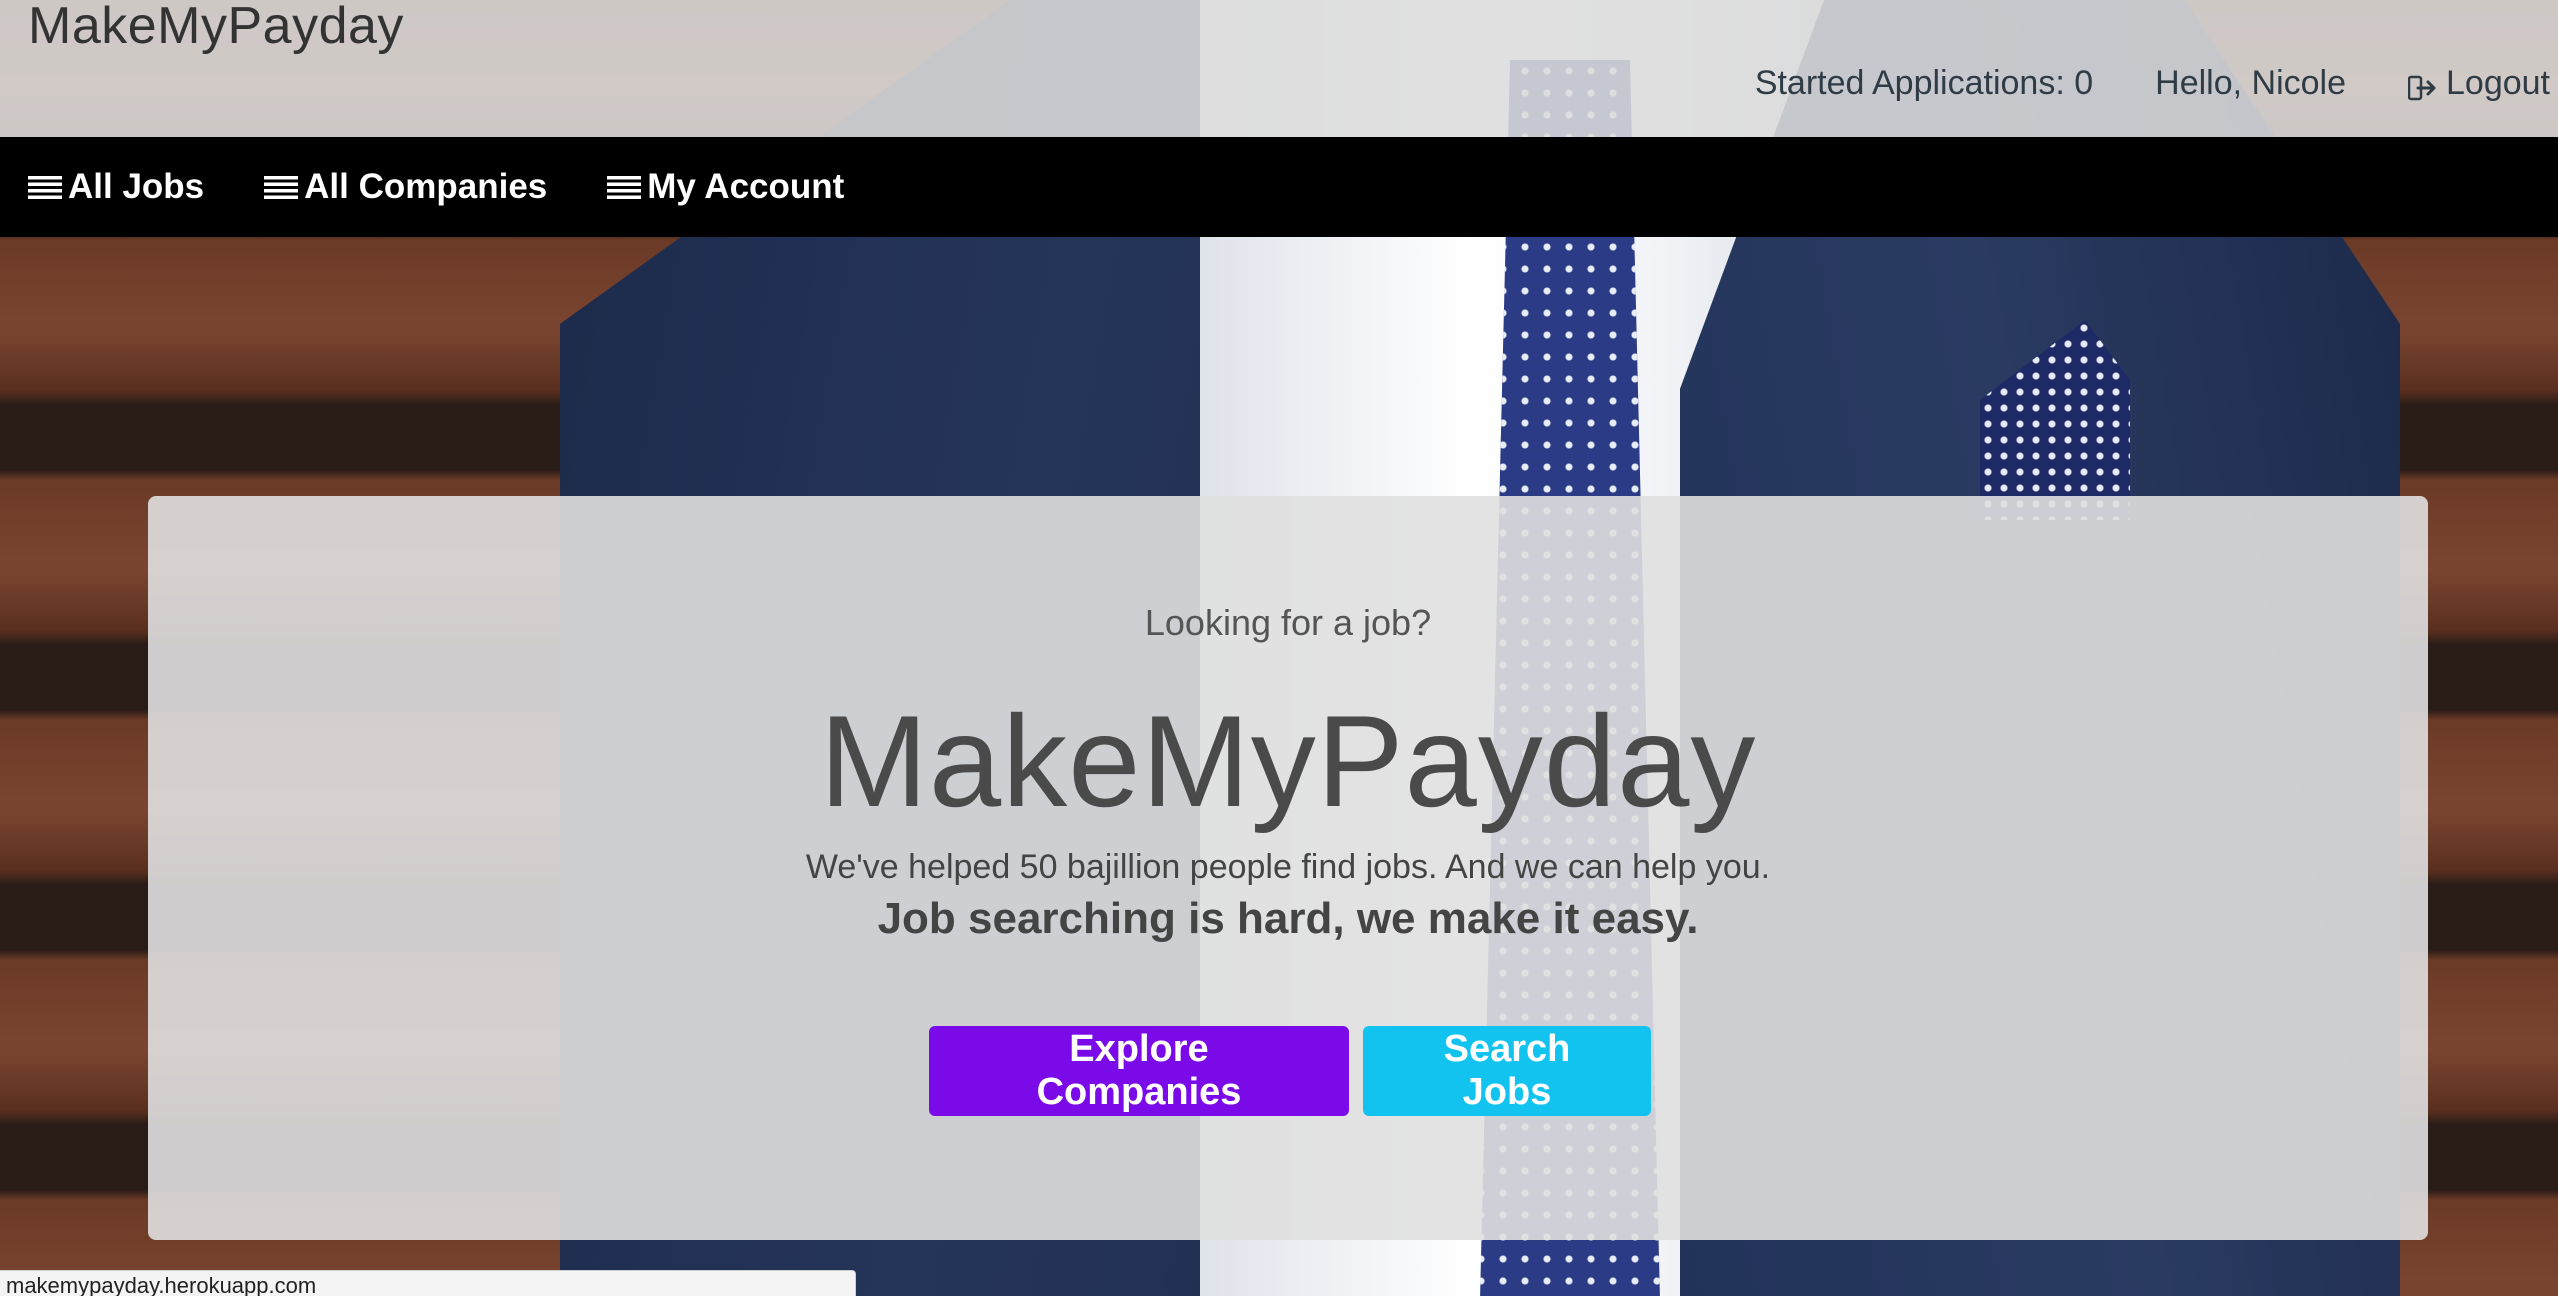 This screenshot has height=1296, width=2558. I want to click on nav-item-label: All Jobs, so click(136, 186).